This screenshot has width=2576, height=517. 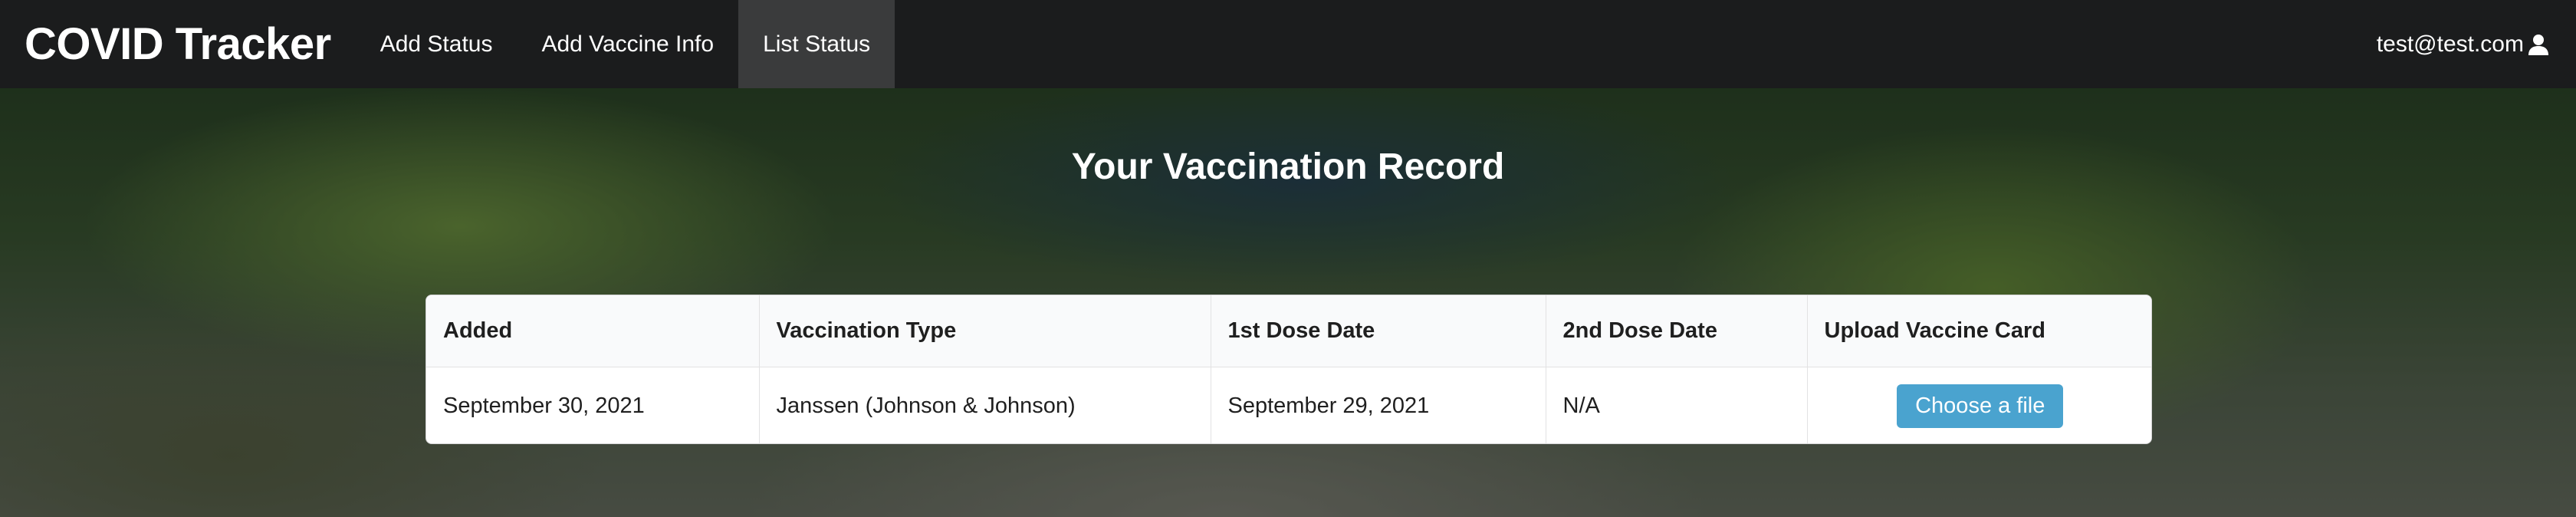 I want to click on app-brand: COVID Tracker, so click(x=178, y=44).